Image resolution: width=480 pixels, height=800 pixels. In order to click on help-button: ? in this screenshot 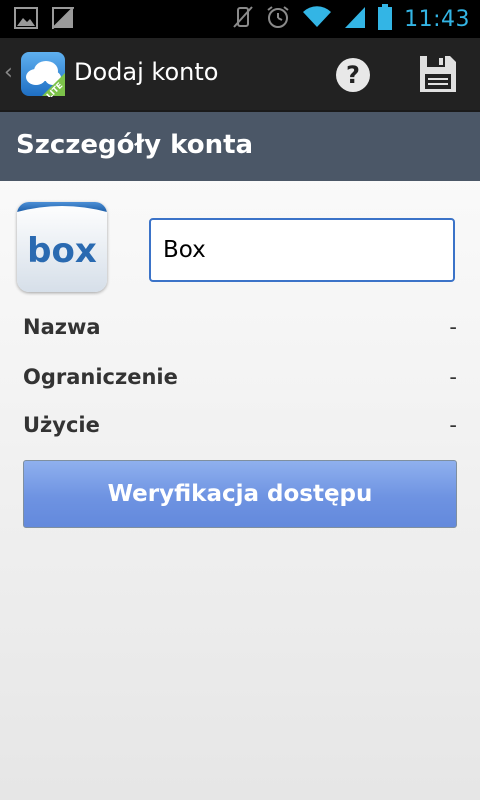, I will do `click(353, 75)`.